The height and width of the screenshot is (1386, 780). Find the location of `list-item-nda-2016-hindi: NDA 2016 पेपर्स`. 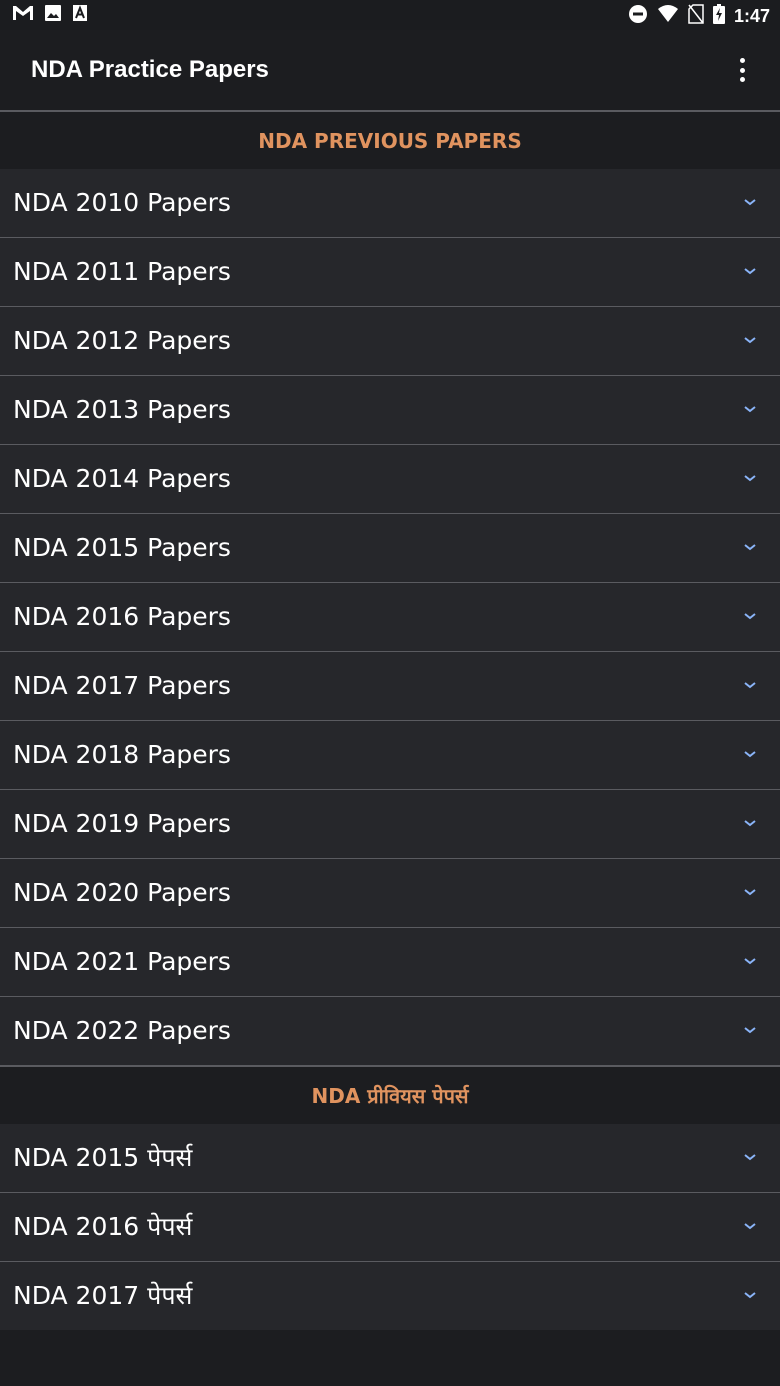

list-item-nda-2016-hindi: NDA 2016 पेपर्स is located at coordinates (390, 1228).